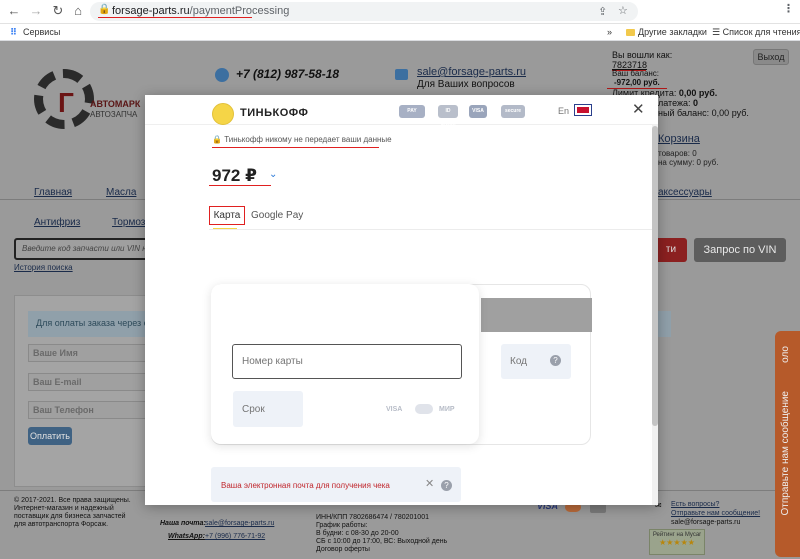 Image resolution: width=800 pixels, height=559 pixels. What do you see at coordinates (121, 192) in the screenshot?
I see `nav-oils: Масла` at bounding box center [121, 192].